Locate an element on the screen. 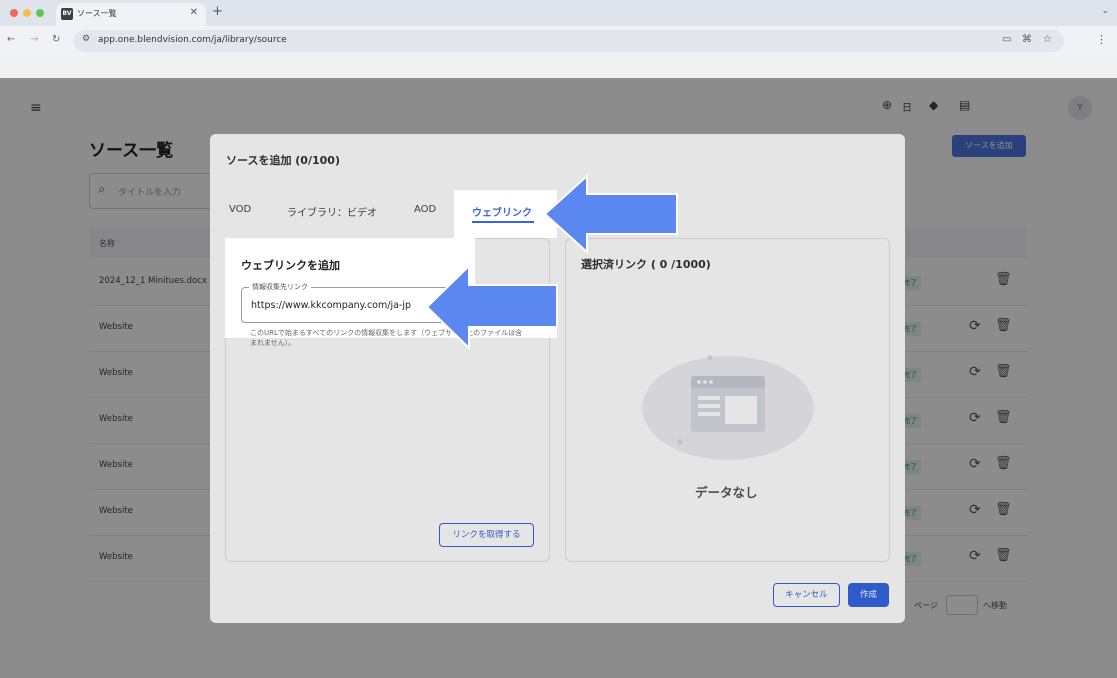 The height and width of the screenshot is (678, 1117). minimize-window-dot is located at coordinates (27, 13).